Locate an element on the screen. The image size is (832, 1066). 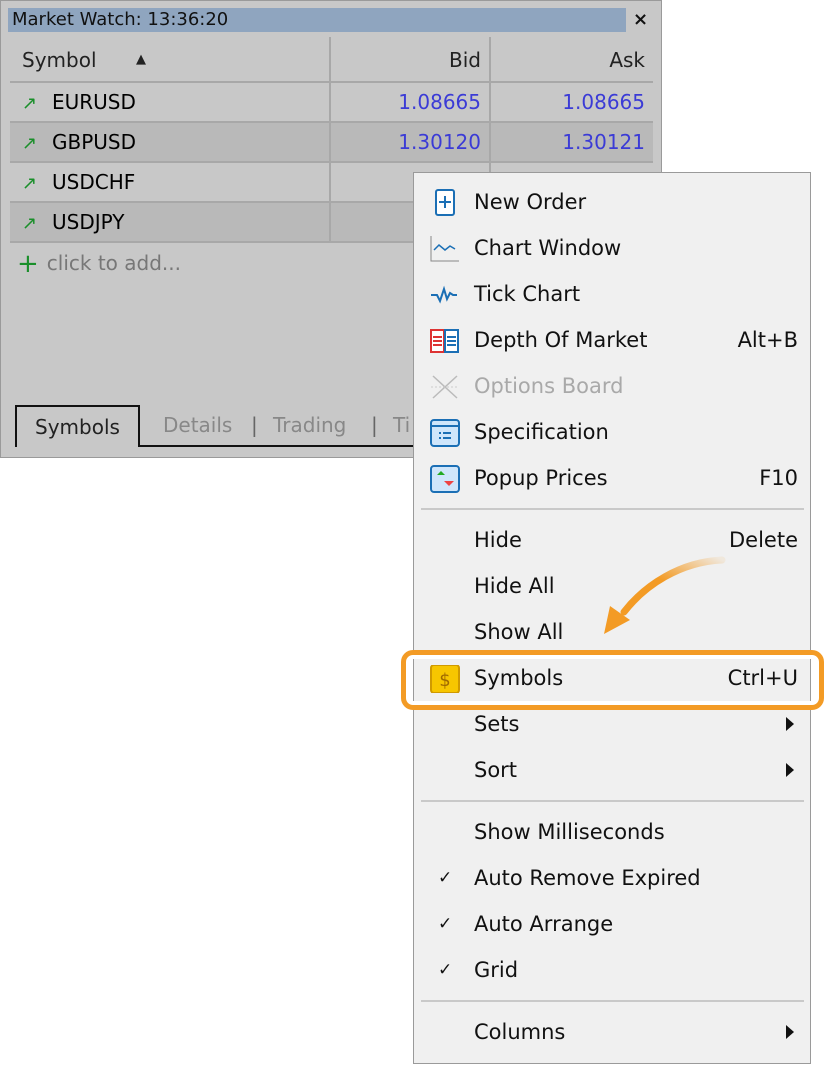
table-row: ↗ EURUSD 1.08665 1.08665 is located at coordinates (331, 103).